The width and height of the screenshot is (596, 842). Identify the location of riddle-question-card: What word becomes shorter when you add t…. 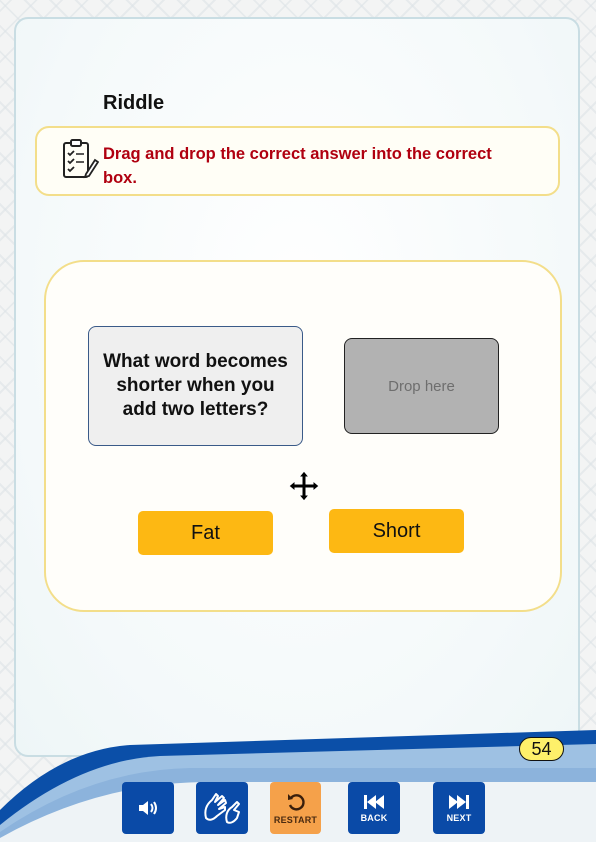
(195, 386).